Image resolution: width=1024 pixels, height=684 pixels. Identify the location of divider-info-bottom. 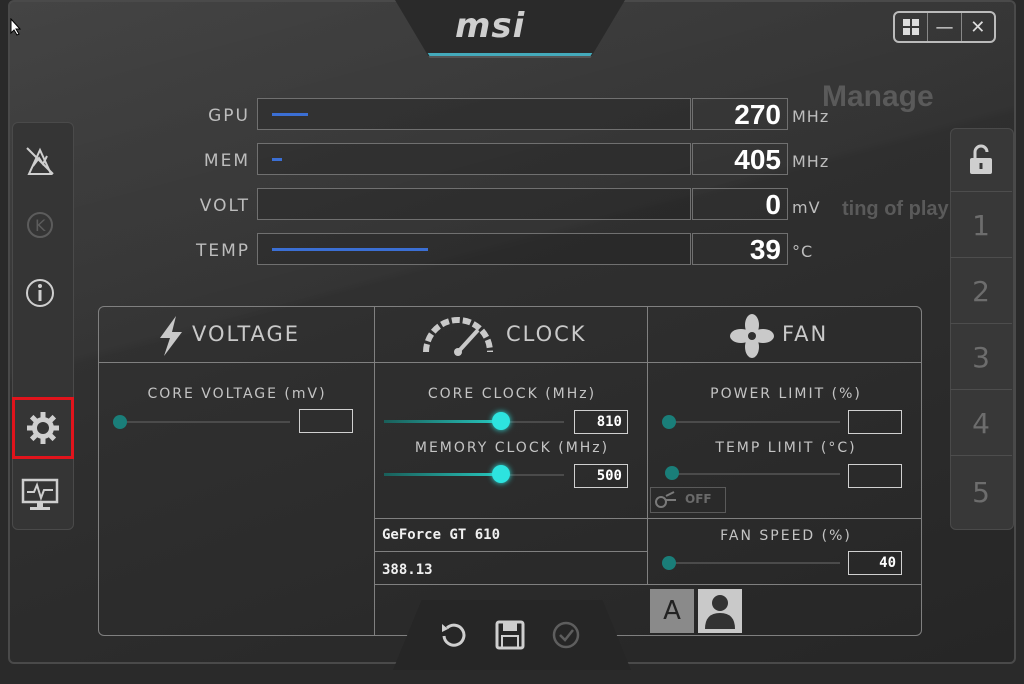
(648, 584).